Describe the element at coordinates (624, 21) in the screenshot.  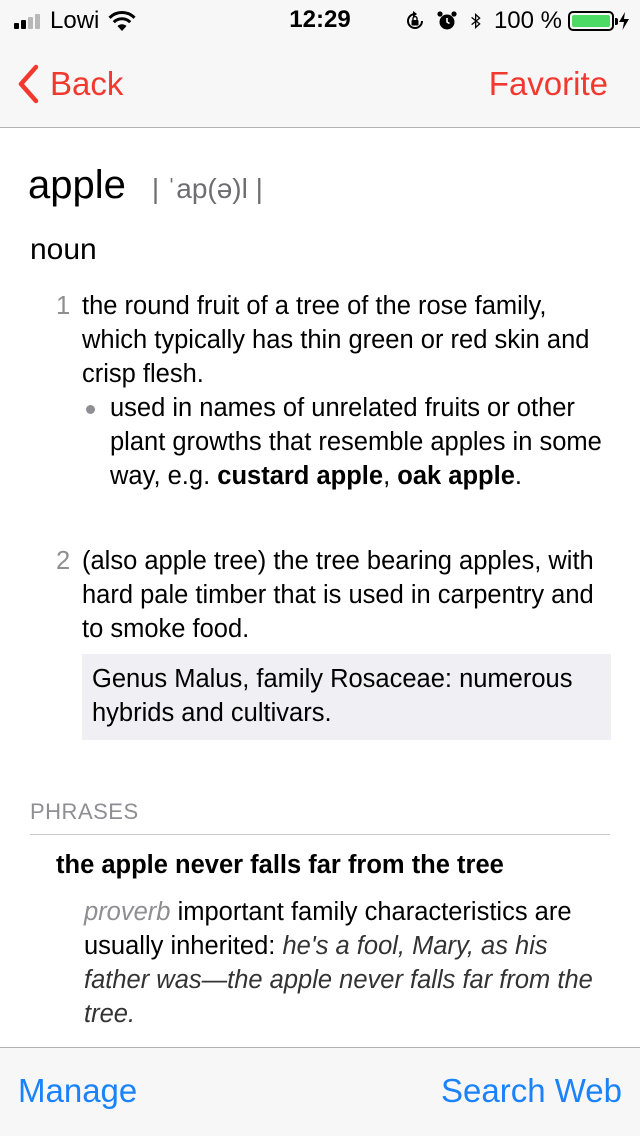
I see `charging-bolt-icon` at that location.